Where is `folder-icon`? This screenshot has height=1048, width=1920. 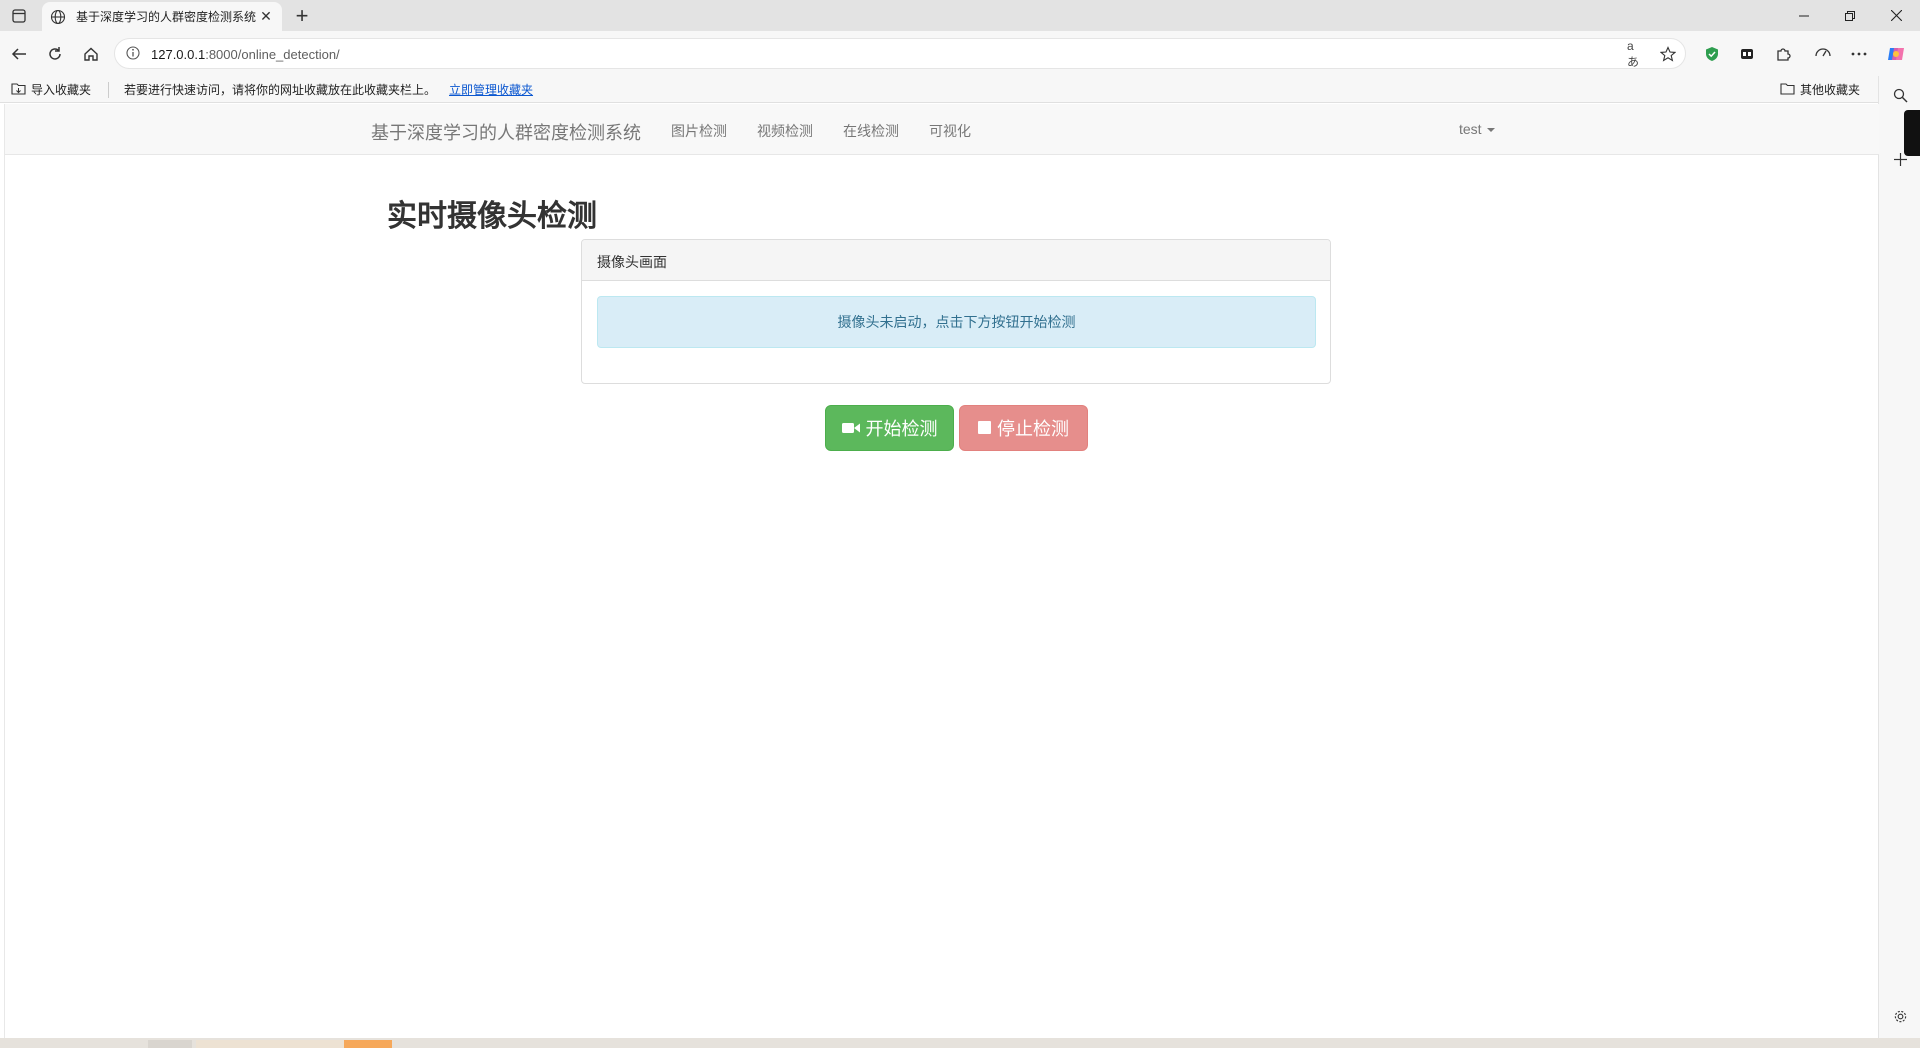 folder-icon is located at coordinates (1787, 90).